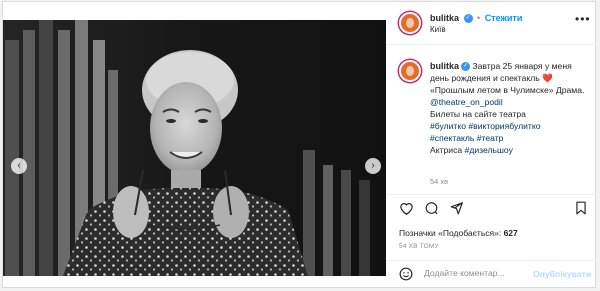 Image resolution: width=600 pixels, height=291 pixels. I want to click on hashtags-line-1: #булитко #викториябулитко, so click(511, 126).